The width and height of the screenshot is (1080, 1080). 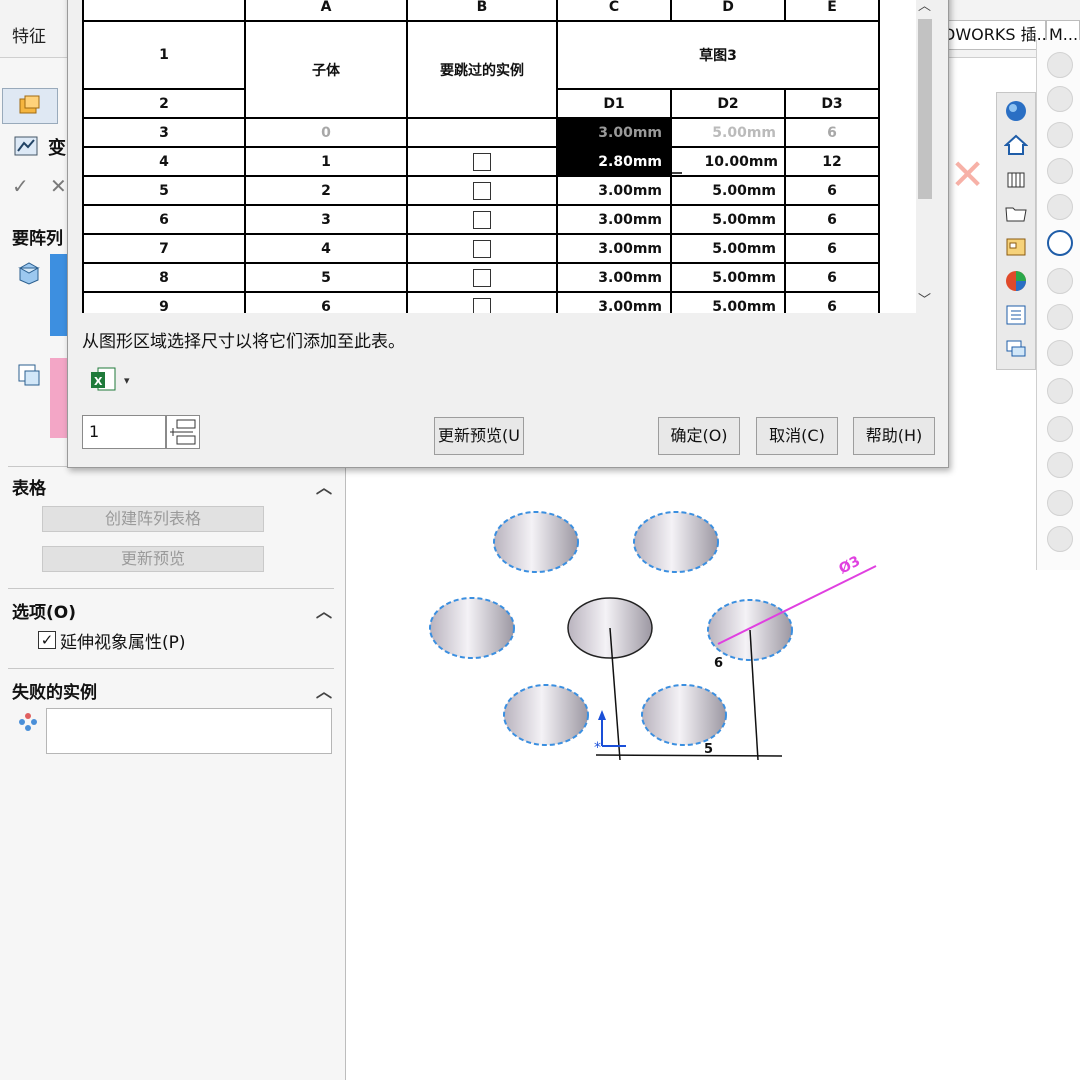 I want to click on dimension-six: 6, so click(x=718, y=663).